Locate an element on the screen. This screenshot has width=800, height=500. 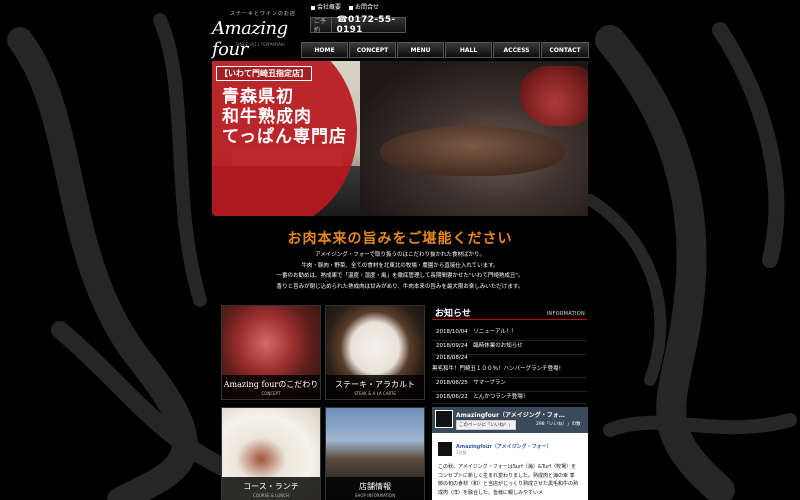
nav-concept: CONCEPT is located at coordinates (372, 50).